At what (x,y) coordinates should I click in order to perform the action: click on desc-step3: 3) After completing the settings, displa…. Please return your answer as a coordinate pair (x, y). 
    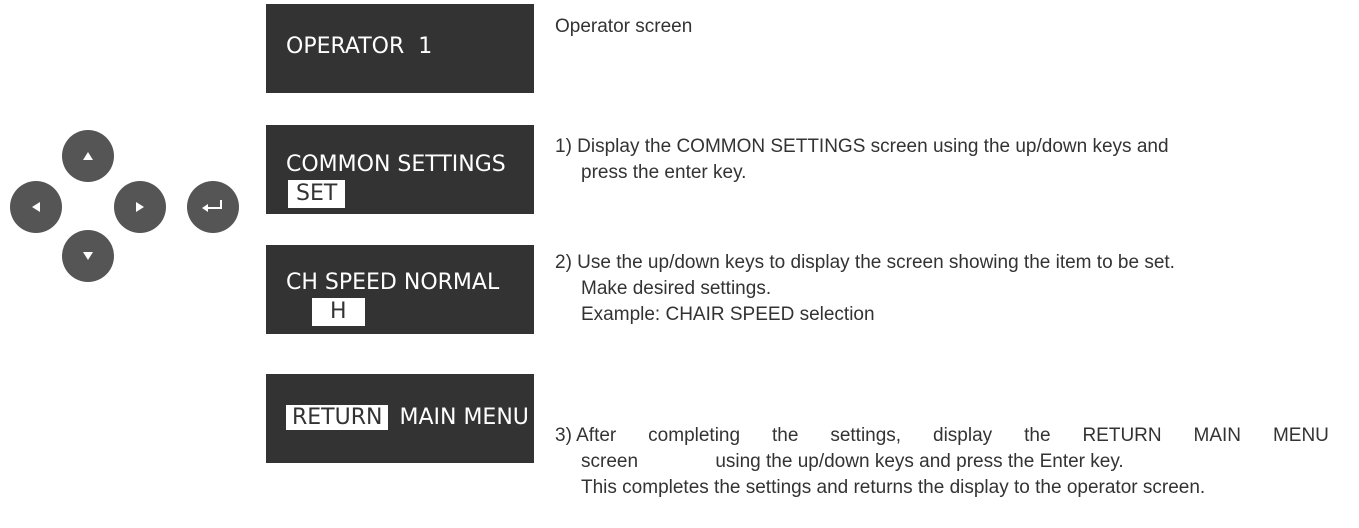
    Looking at the image, I should click on (942, 462).